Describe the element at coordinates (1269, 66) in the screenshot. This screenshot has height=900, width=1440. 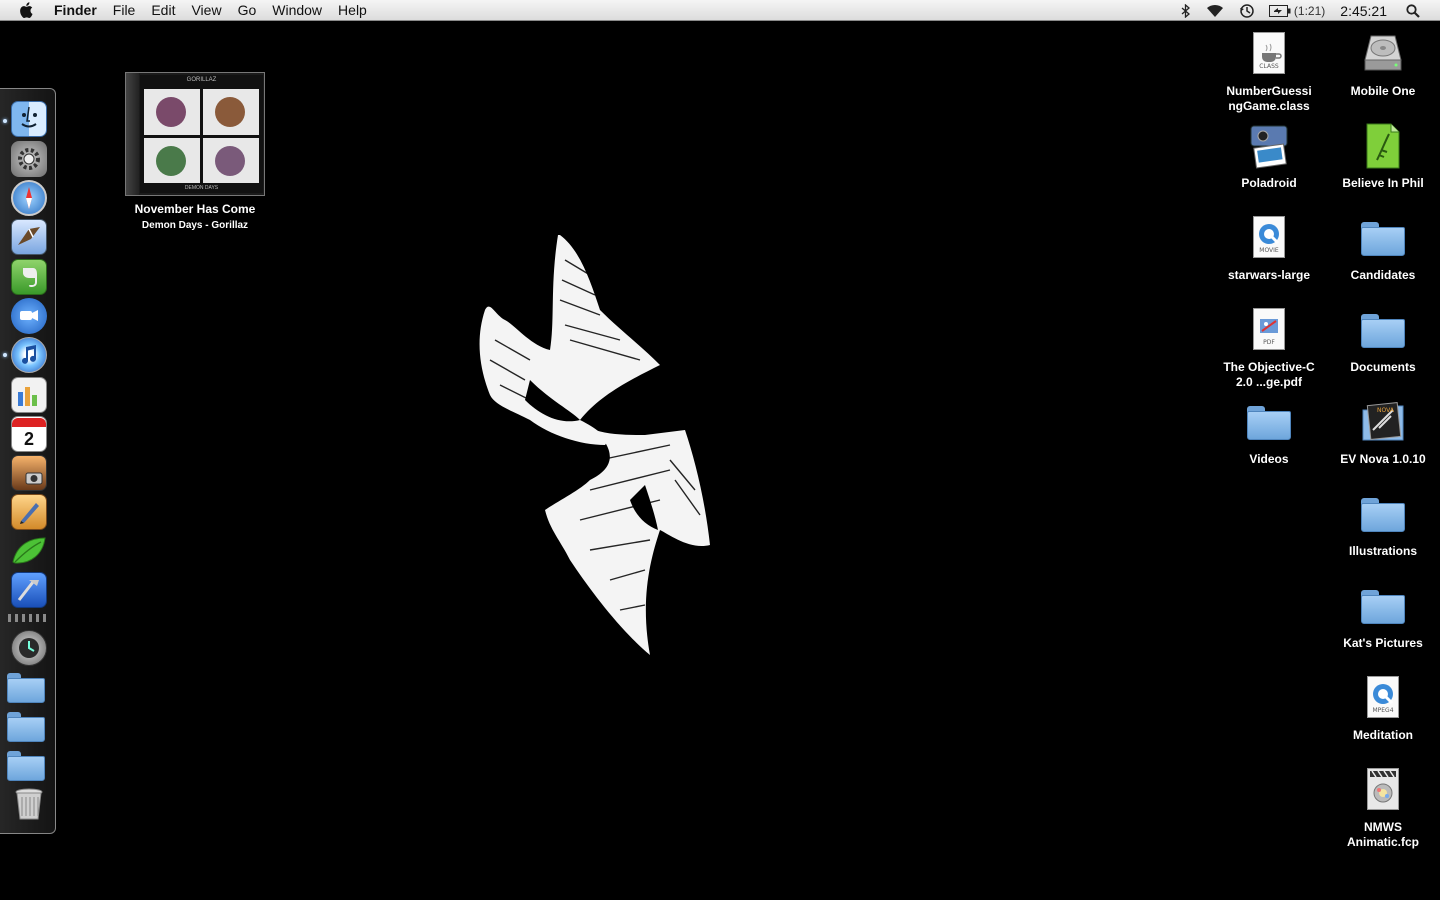
I see `file-type-tag: CLASS` at that location.